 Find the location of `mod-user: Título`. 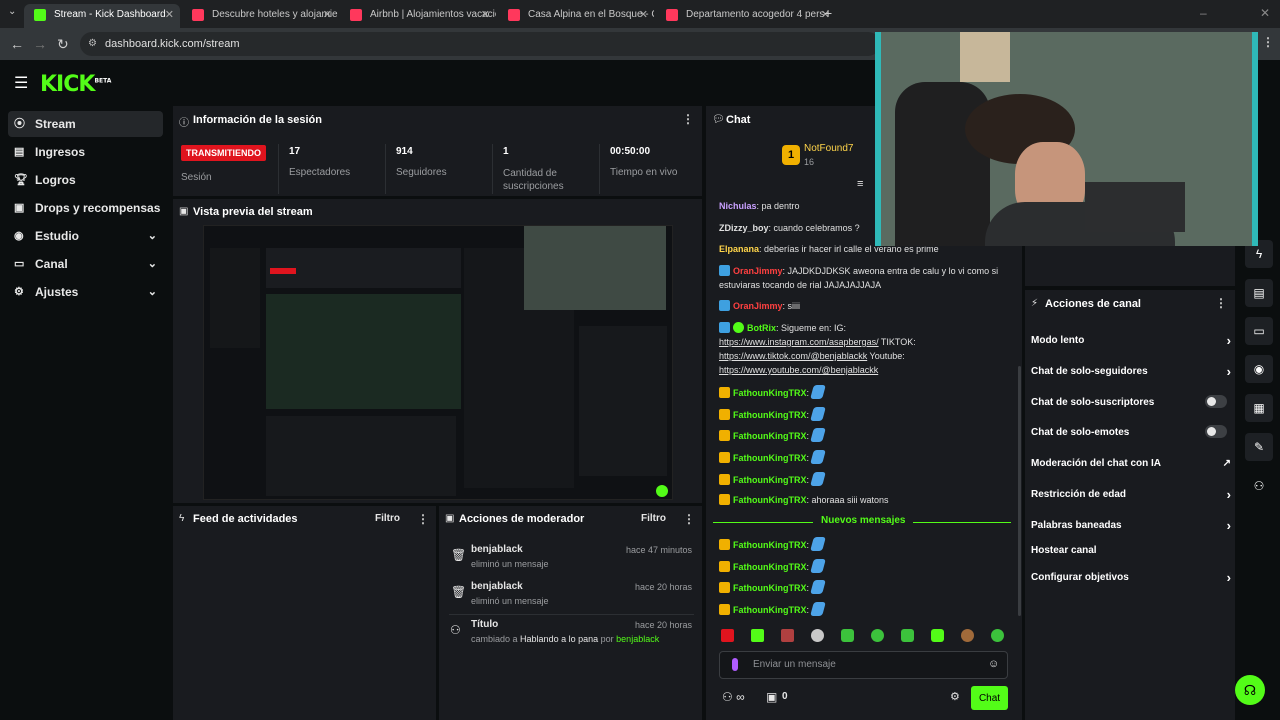

mod-user: Título is located at coordinates (485, 624).